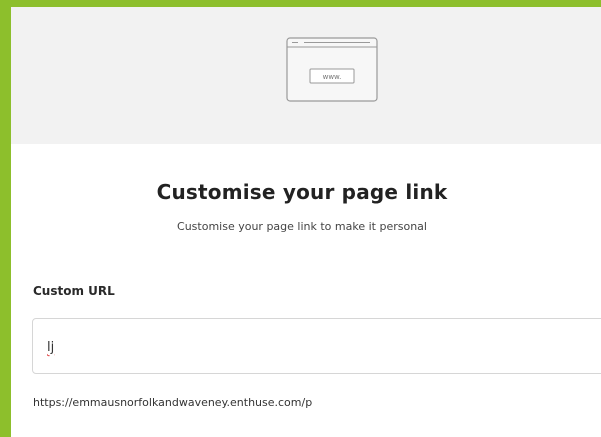 The height and width of the screenshot is (437, 601). I want to click on browser-window-icon: www., so click(332, 69).